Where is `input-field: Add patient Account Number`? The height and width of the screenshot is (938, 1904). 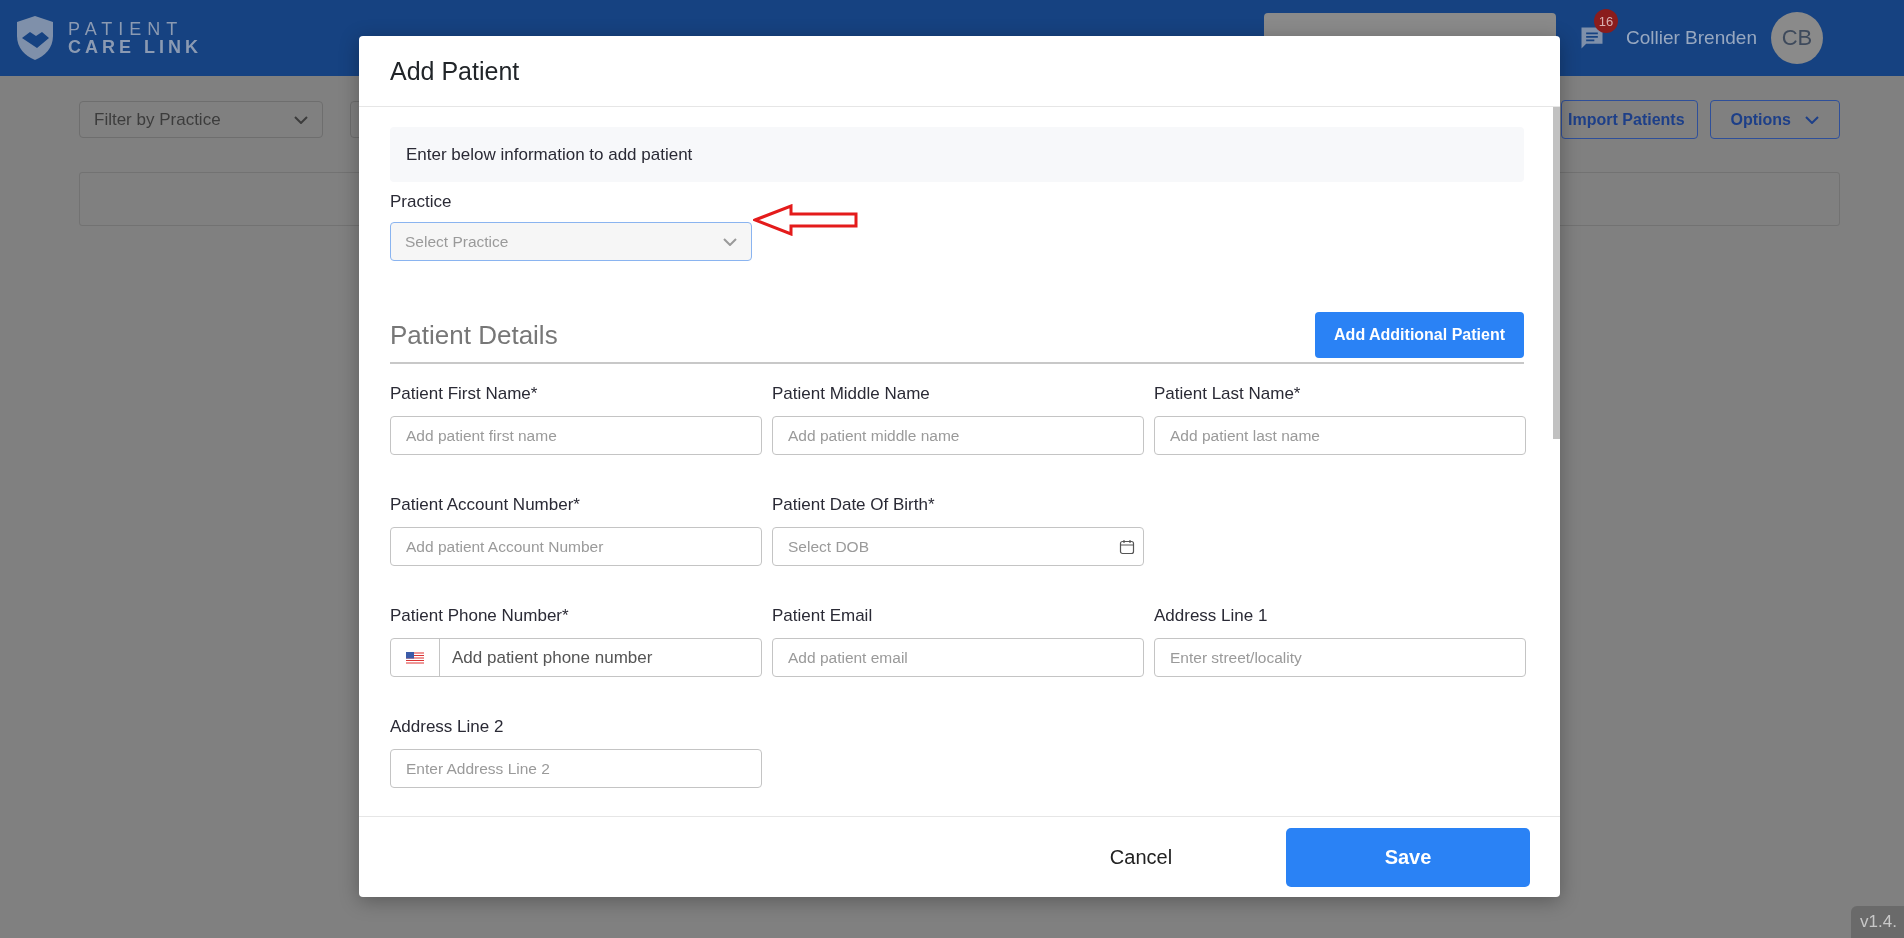
input-field: Add patient Account Number is located at coordinates (576, 546).